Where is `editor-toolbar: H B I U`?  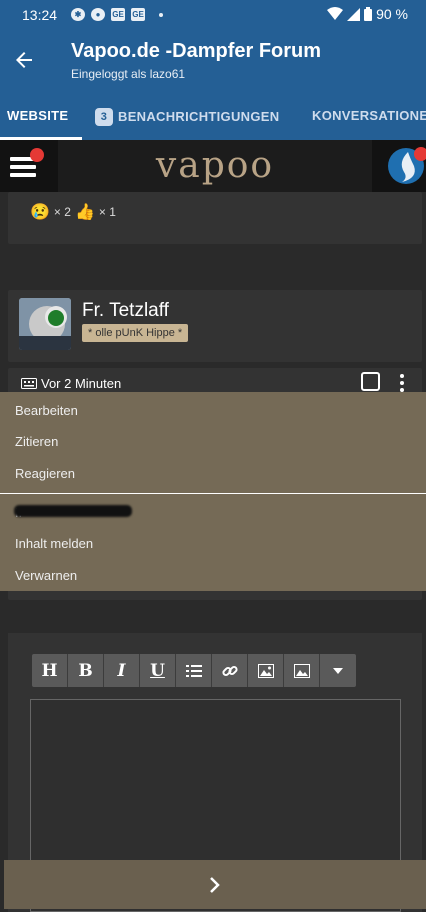 editor-toolbar: H B I U is located at coordinates (194, 670).